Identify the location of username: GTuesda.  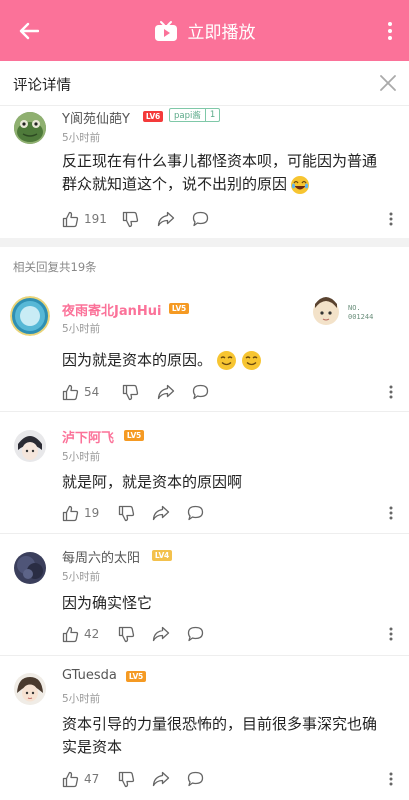
(89, 675).